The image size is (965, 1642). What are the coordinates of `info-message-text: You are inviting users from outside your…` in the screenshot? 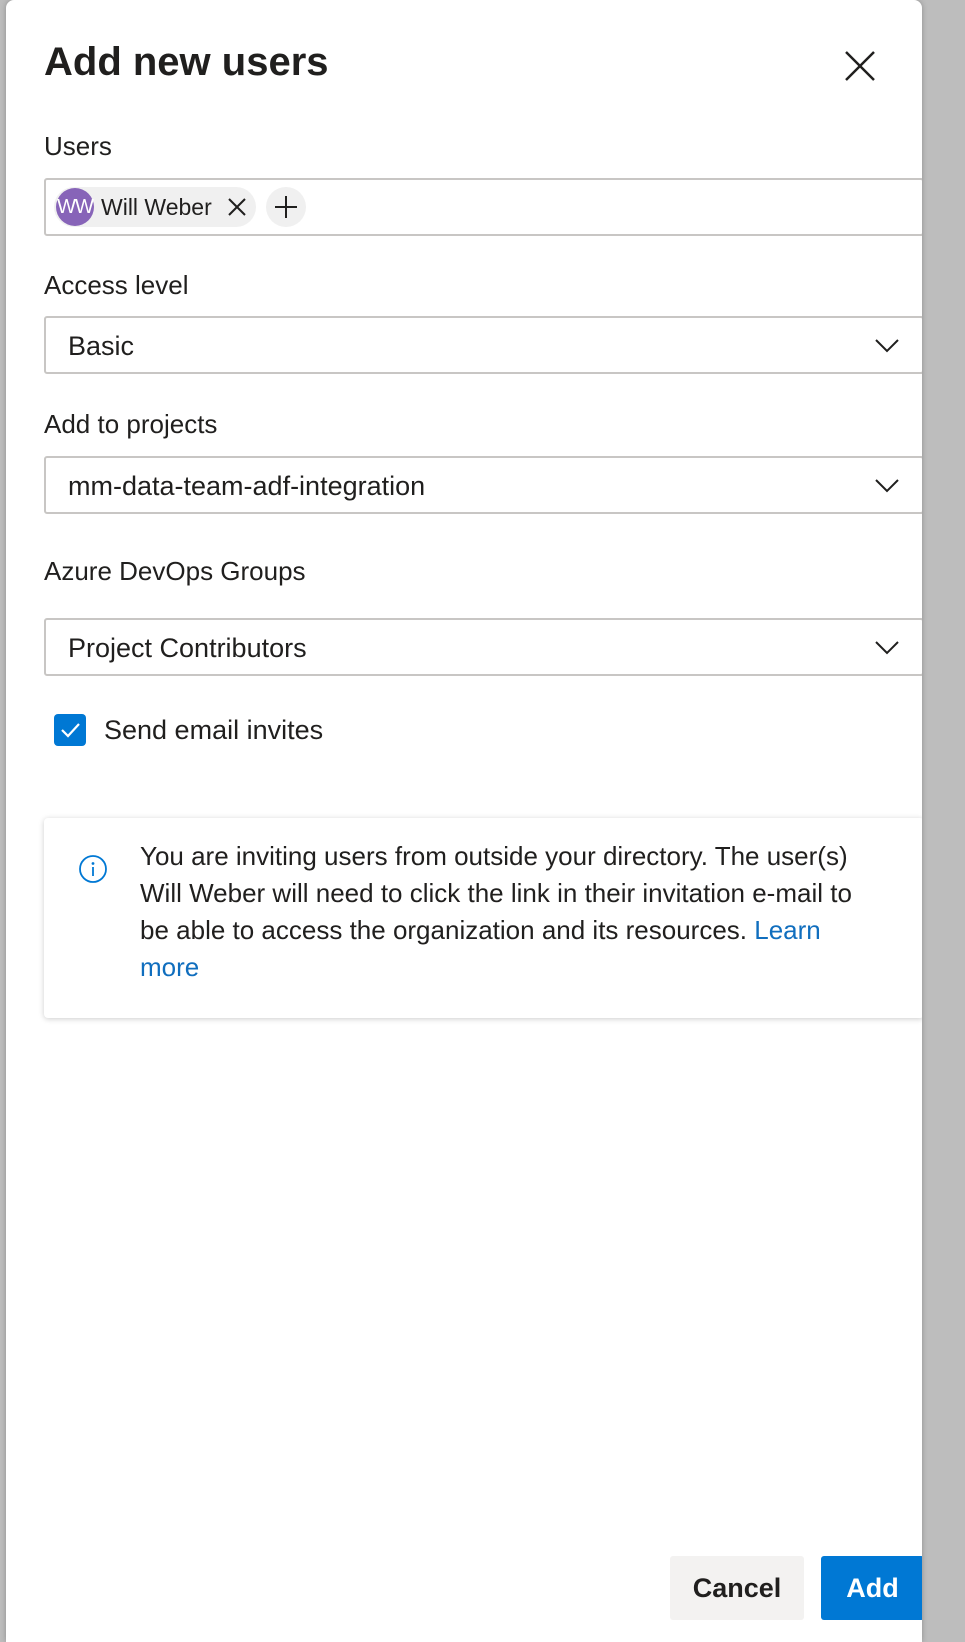 It's located at (496, 893).